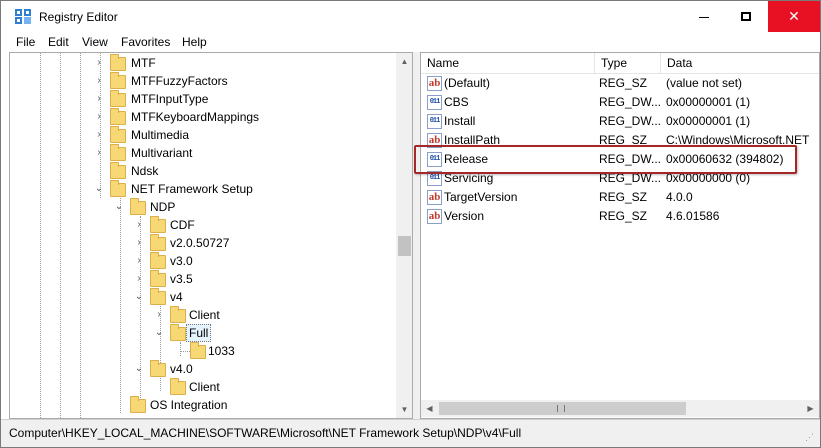  I want to click on resize-grip-icon: ⋰, so click(811, 438).